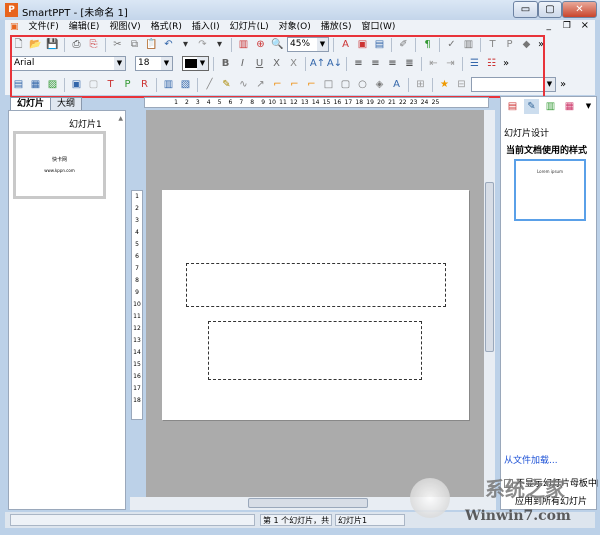 This screenshot has width=600, height=535. Describe the element at coordinates (392, 63) in the screenshot. I see `align-right-icon: ≡` at that location.